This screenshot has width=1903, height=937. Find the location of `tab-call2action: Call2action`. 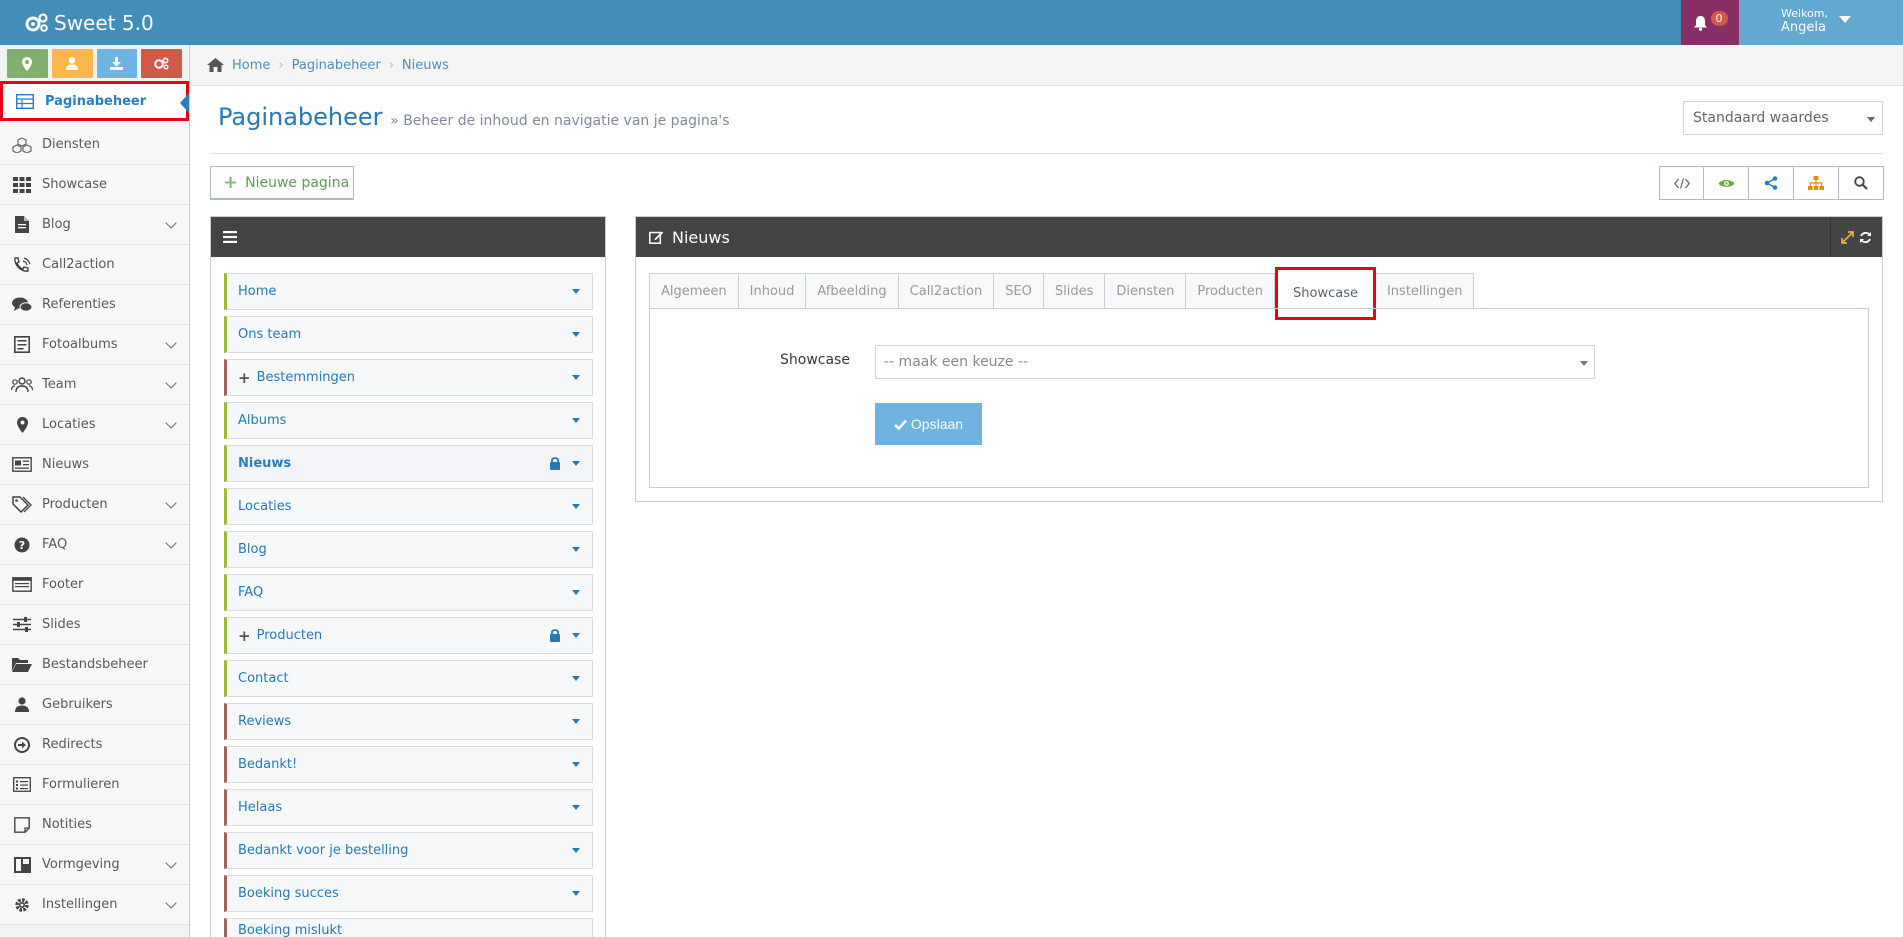

tab-call2action: Call2action is located at coordinates (946, 291).